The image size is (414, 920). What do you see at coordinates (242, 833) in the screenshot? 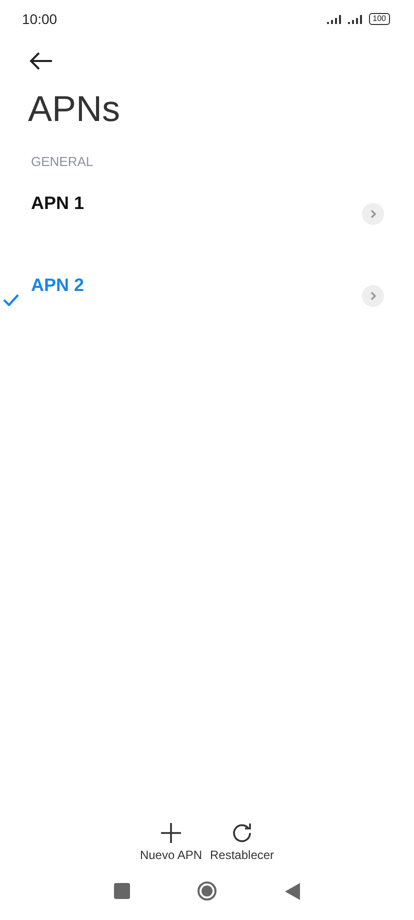
I see `refresh-icon` at bounding box center [242, 833].